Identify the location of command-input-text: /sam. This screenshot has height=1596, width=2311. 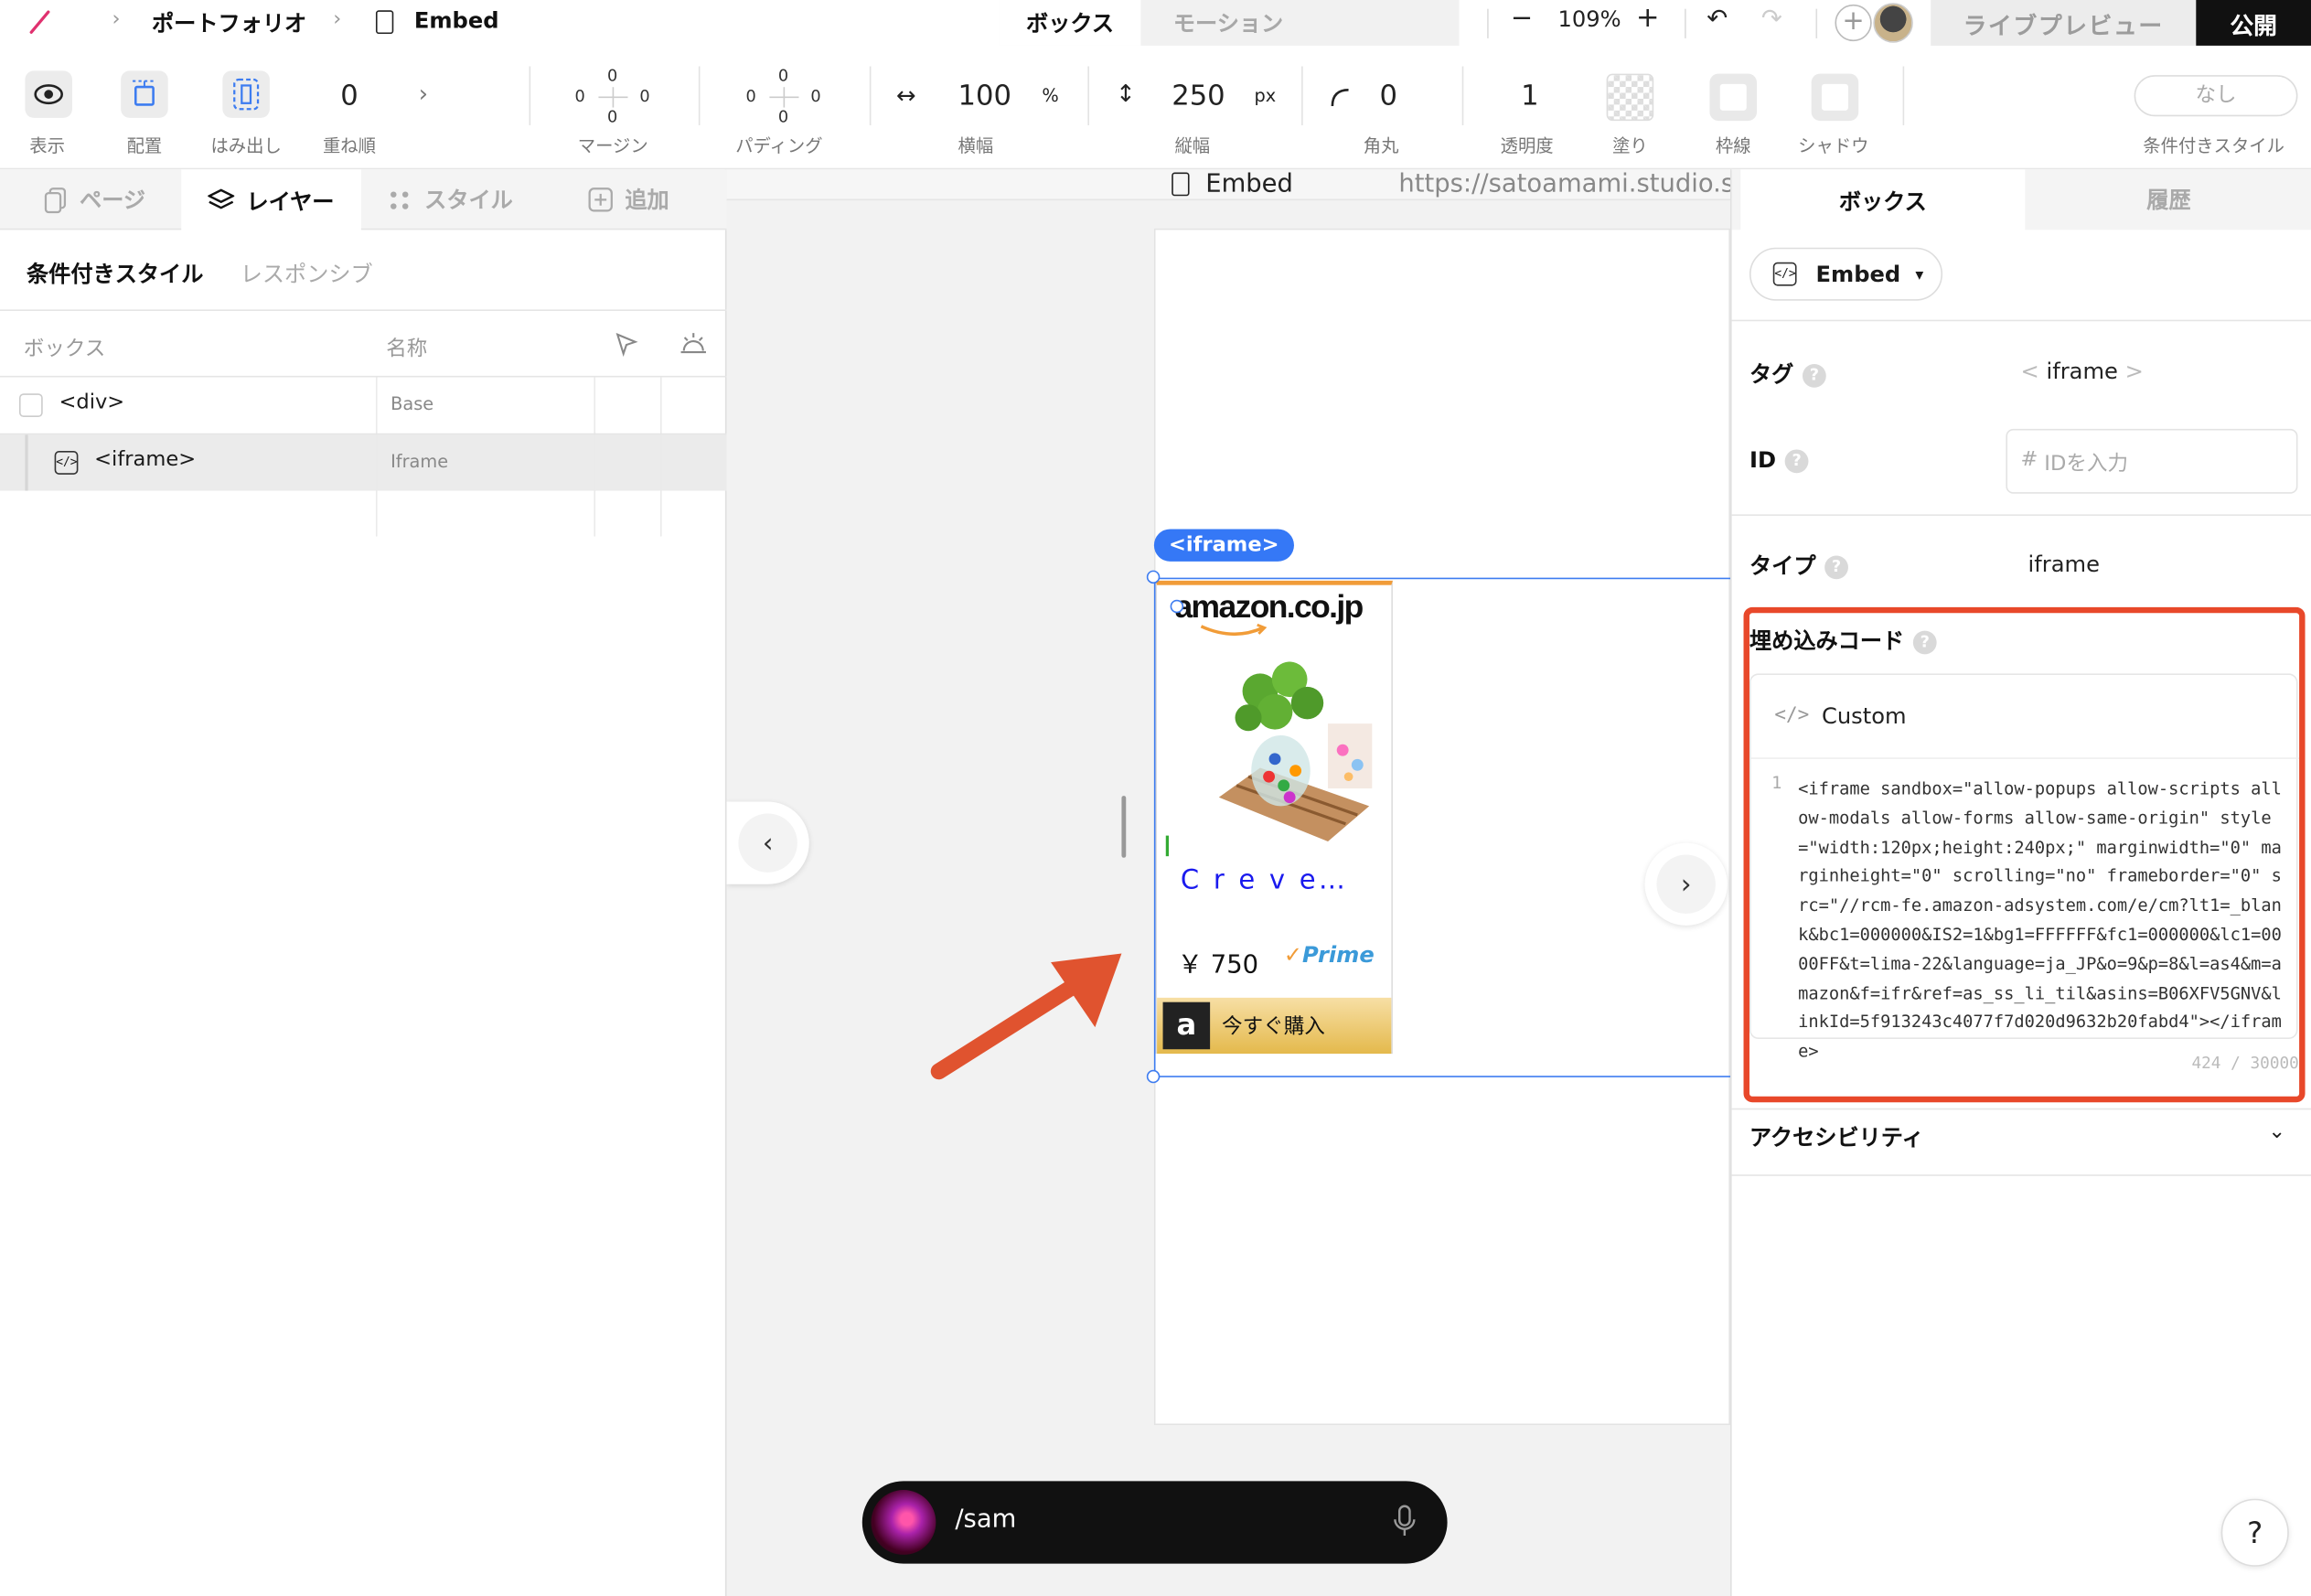
(985, 1519).